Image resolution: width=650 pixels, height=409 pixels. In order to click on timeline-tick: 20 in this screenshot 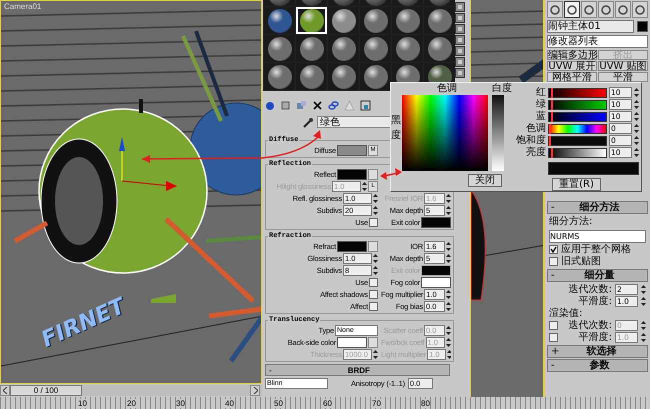, I will do `click(131, 403)`.